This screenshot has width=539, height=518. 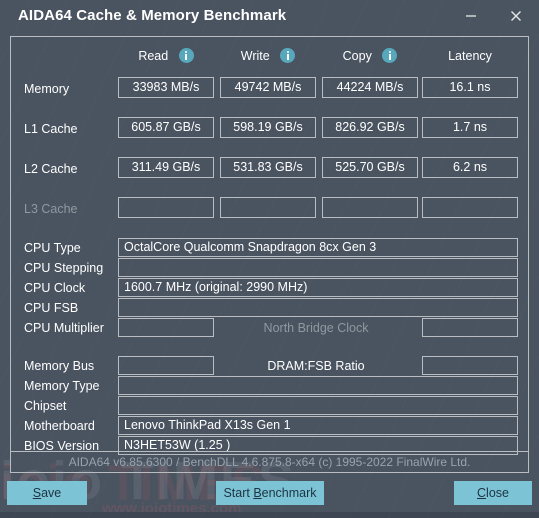 I want to click on cpu-type-value: OctalCore Qualcomm Snapdragon 8cx Gen 3, so click(x=318, y=247).